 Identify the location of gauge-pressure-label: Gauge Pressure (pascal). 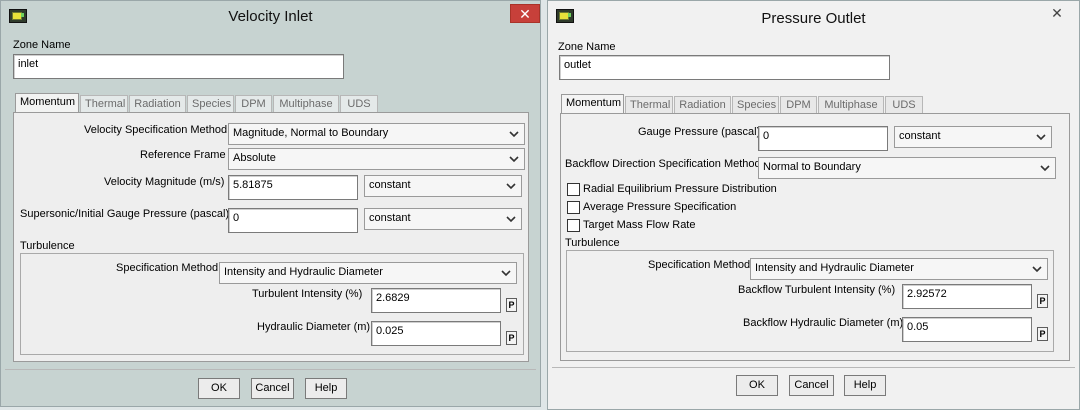
(699, 132).